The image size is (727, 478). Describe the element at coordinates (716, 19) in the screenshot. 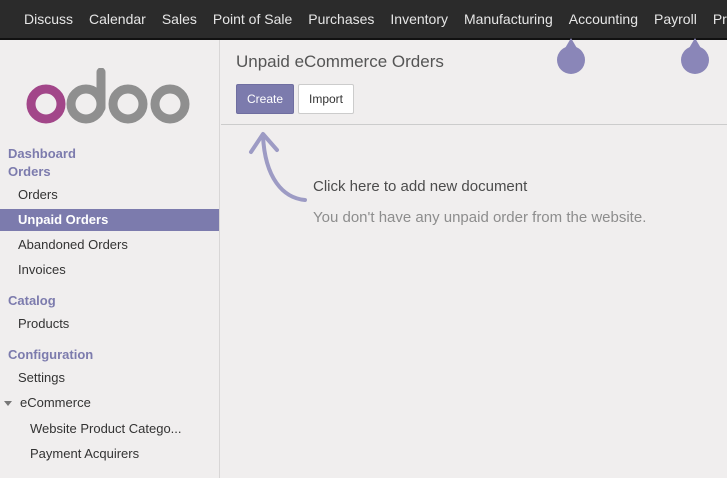

I see `menu-project: Project` at that location.